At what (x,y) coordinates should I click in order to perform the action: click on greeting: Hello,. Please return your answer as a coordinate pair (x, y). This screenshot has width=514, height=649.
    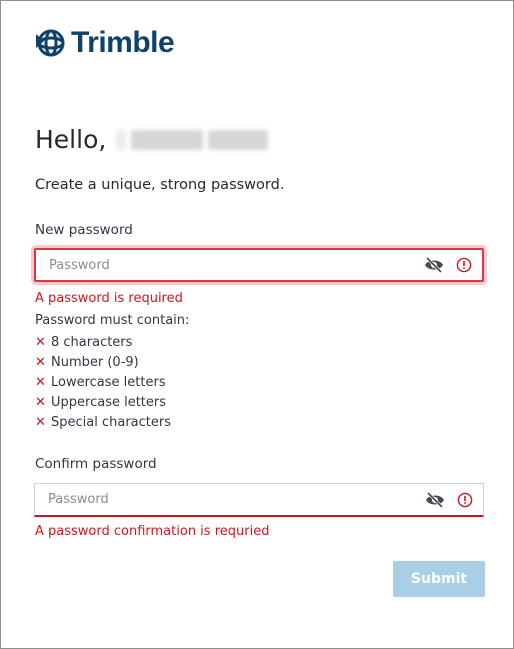
    Looking at the image, I should click on (152, 139).